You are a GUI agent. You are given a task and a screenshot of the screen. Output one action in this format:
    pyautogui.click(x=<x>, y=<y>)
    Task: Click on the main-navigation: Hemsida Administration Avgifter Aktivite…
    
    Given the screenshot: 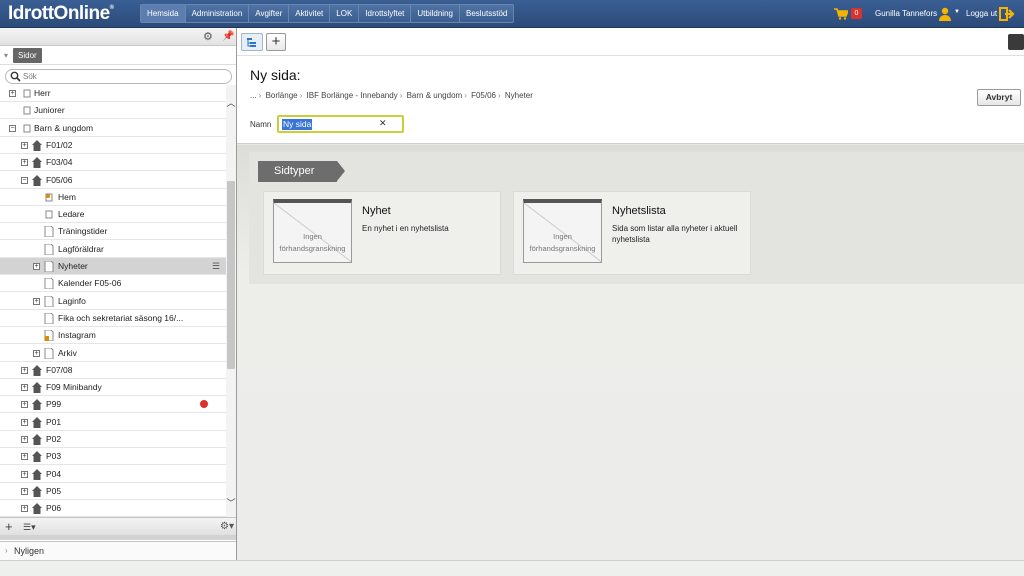 What is the action you would take?
    pyautogui.click(x=327, y=13)
    